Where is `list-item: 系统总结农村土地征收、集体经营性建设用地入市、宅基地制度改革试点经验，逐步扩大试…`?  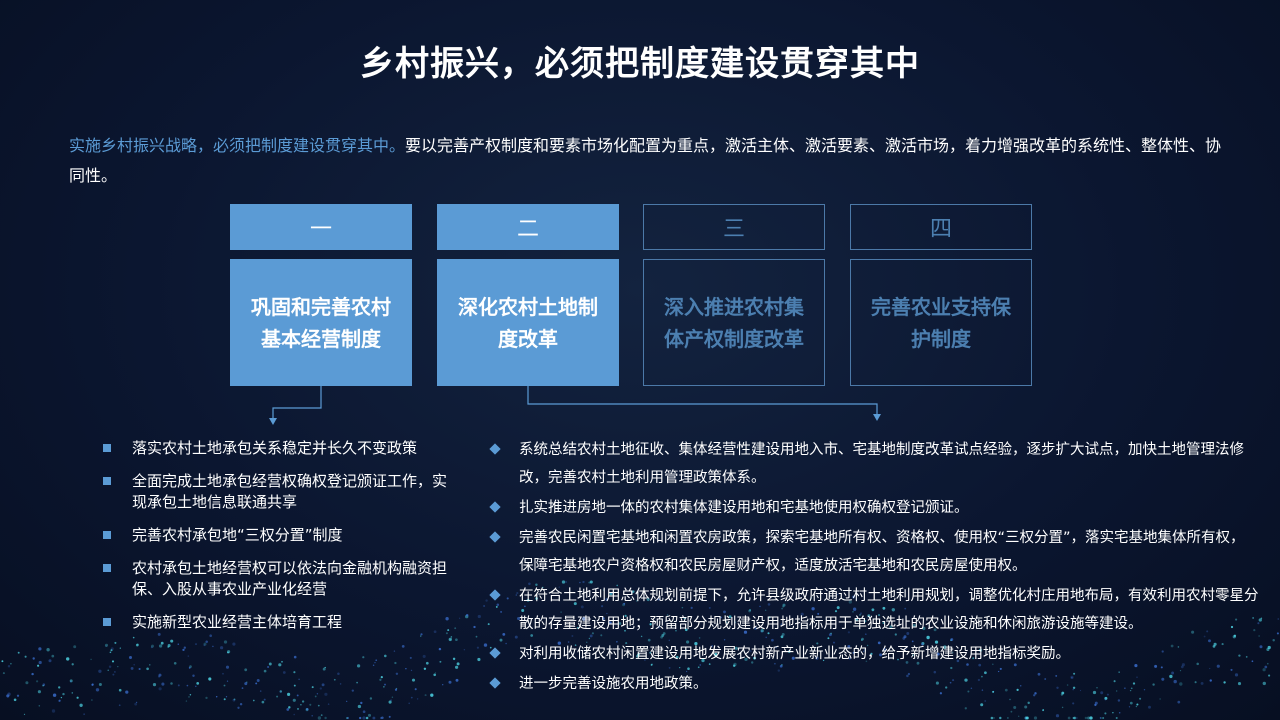 list-item: 系统总结农村土地征收、集体经营性建设用地入市、宅基地制度改革试点经验，逐步扩大试… is located at coordinates (874, 464).